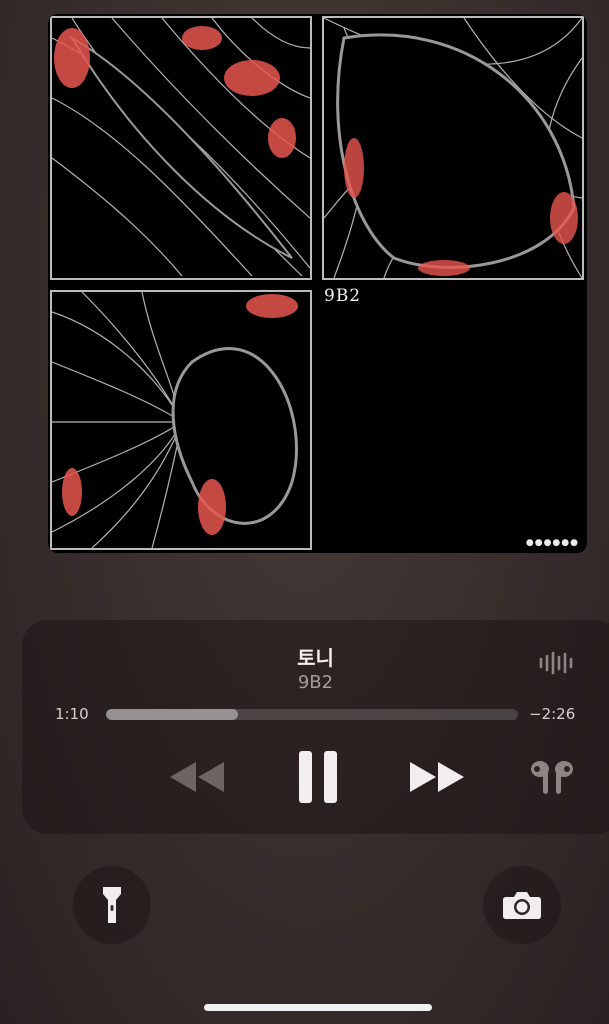  What do you see at coordinates (181, 420) in the screenshot?
I see `artwork-panel-bottom-left` at bounding box center [181, 420].